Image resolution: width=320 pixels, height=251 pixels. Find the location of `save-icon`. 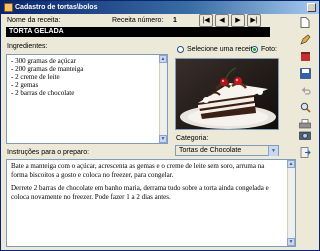

save-icon is located at coordinates (305, 73).